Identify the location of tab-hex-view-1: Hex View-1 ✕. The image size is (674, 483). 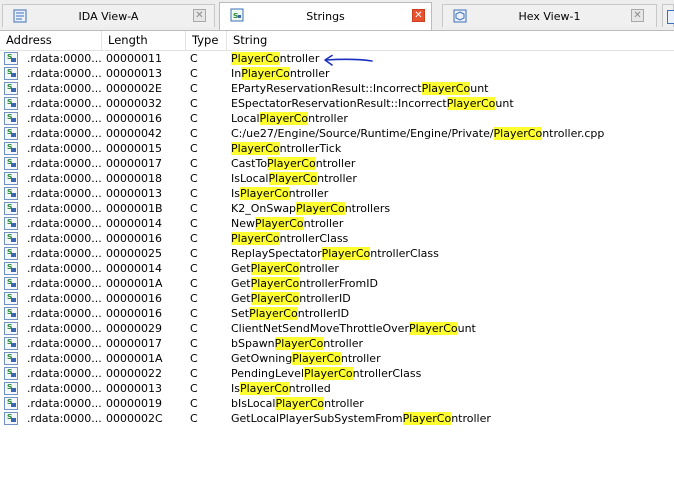
(549, 15).